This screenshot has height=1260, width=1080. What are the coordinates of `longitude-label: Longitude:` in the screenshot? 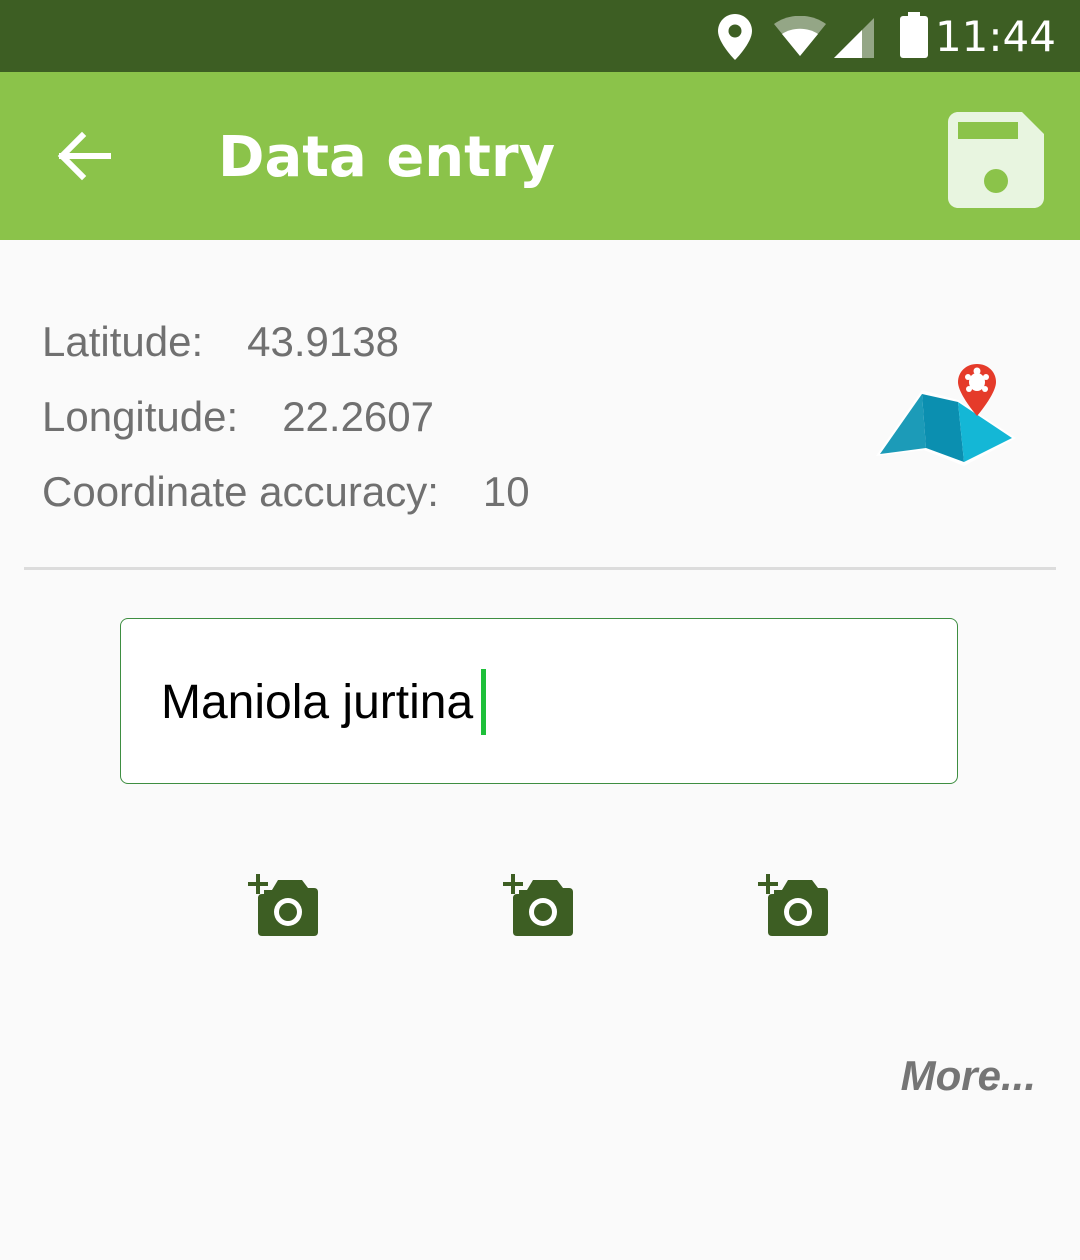 It's located at (140, 416).